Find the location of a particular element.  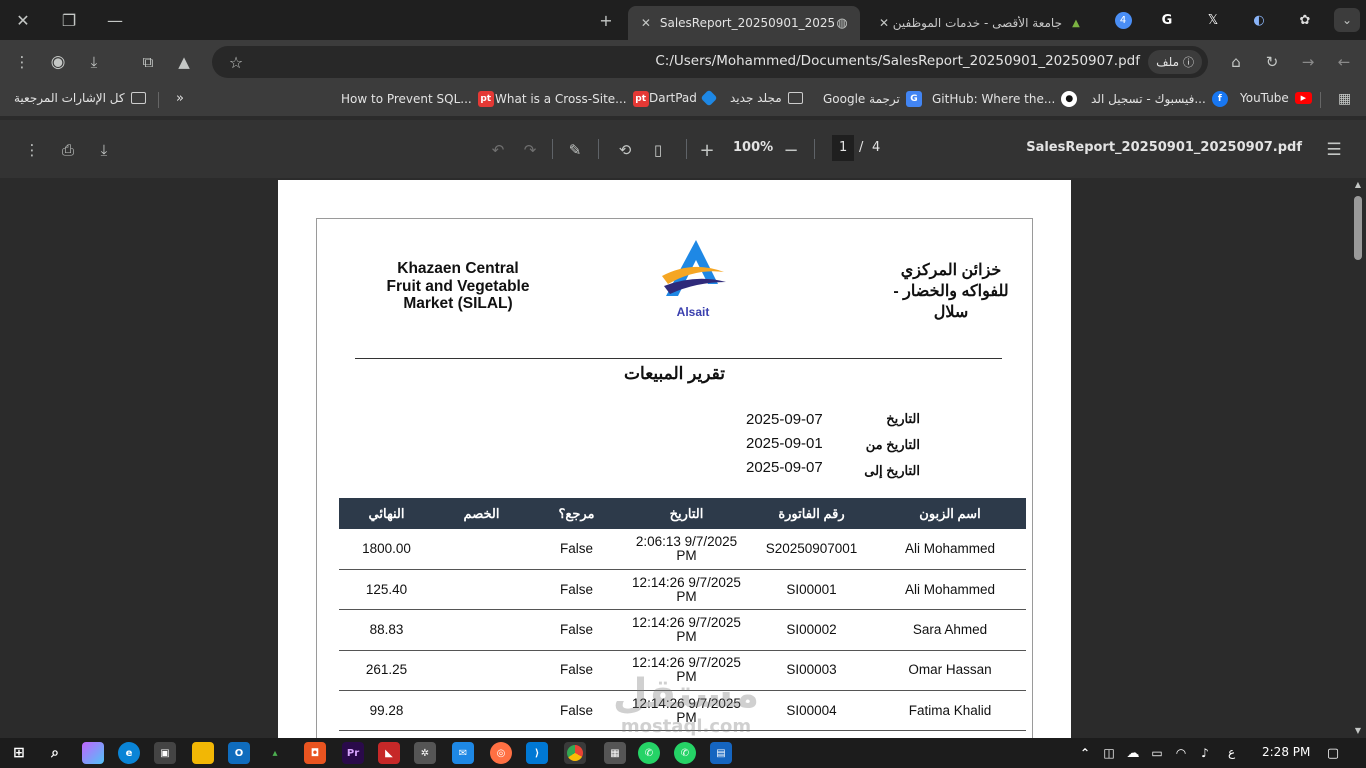

annotate-pen-icon: ✎ is located at coordinates (575, 150).